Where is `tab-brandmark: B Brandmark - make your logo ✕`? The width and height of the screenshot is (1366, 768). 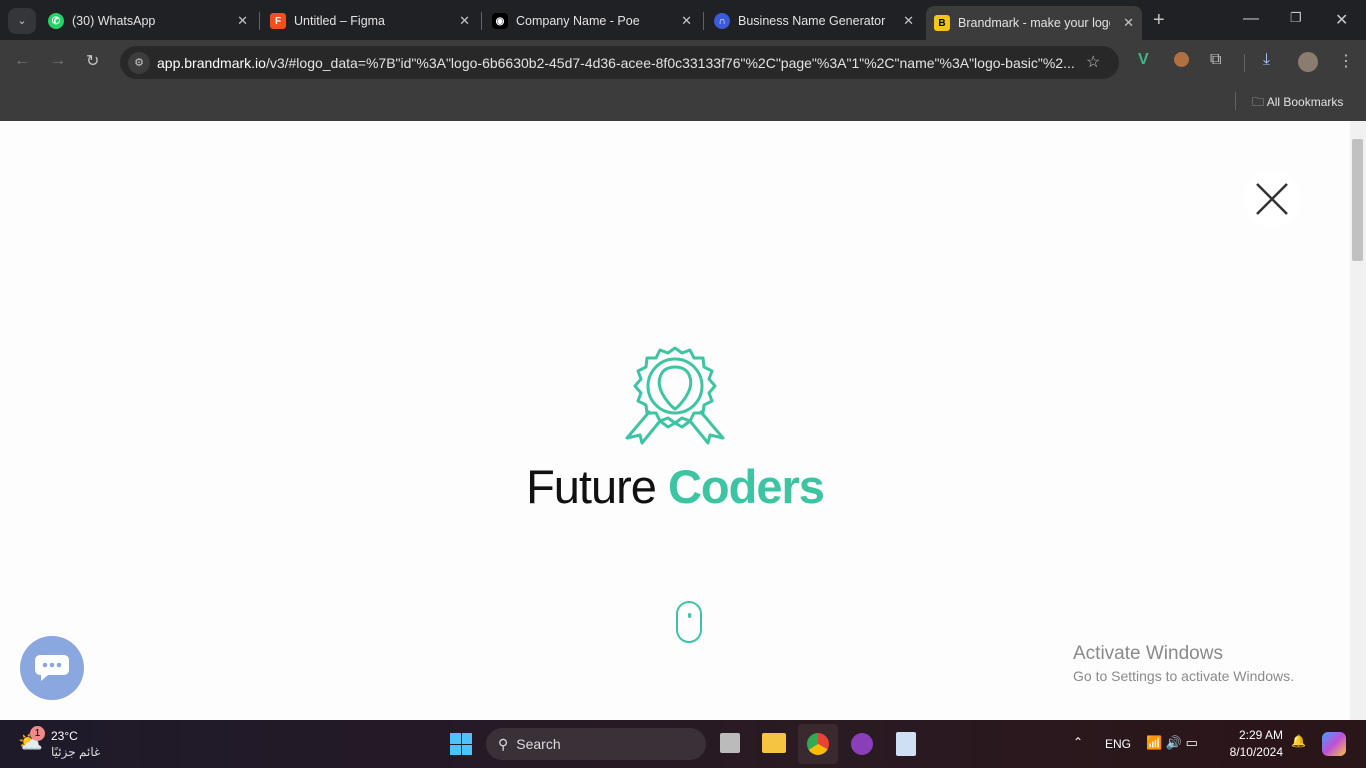
tab-brandmark: B Brandmark - make your logo ✕ is located at coordinates (1034, 23).